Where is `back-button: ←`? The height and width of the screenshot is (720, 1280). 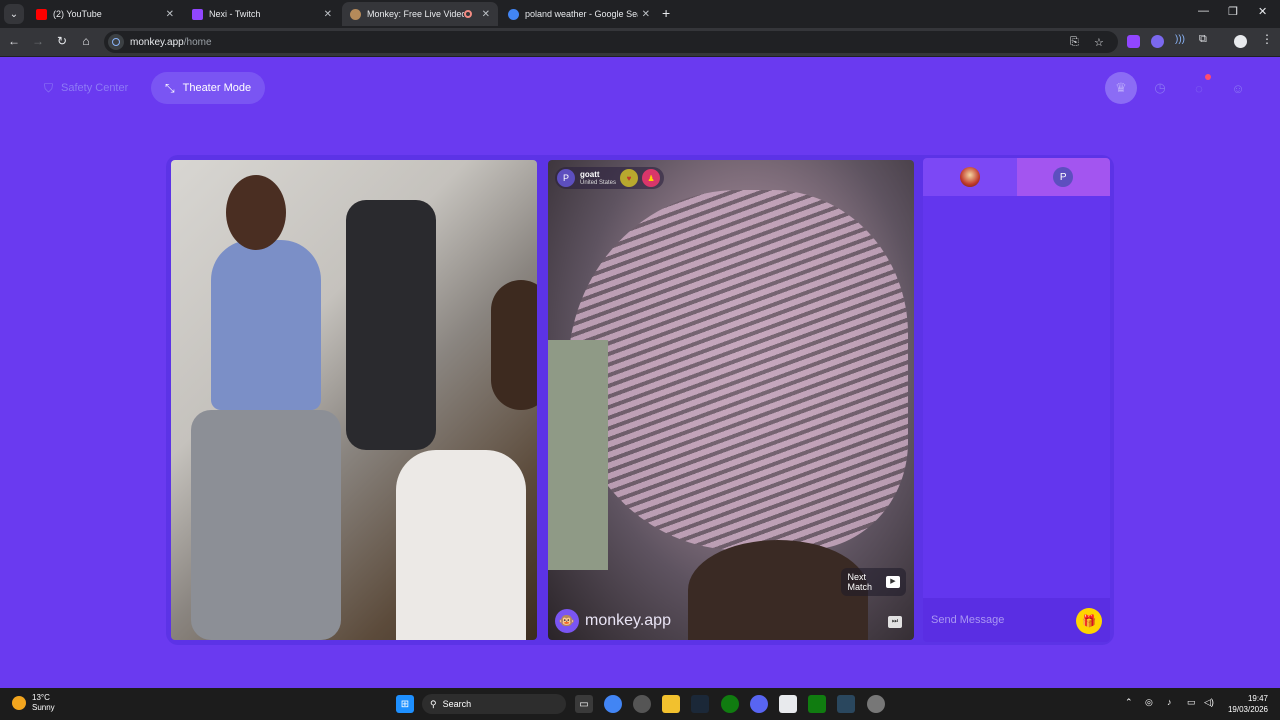
back-button: ← is located at coordinates (14, 41).